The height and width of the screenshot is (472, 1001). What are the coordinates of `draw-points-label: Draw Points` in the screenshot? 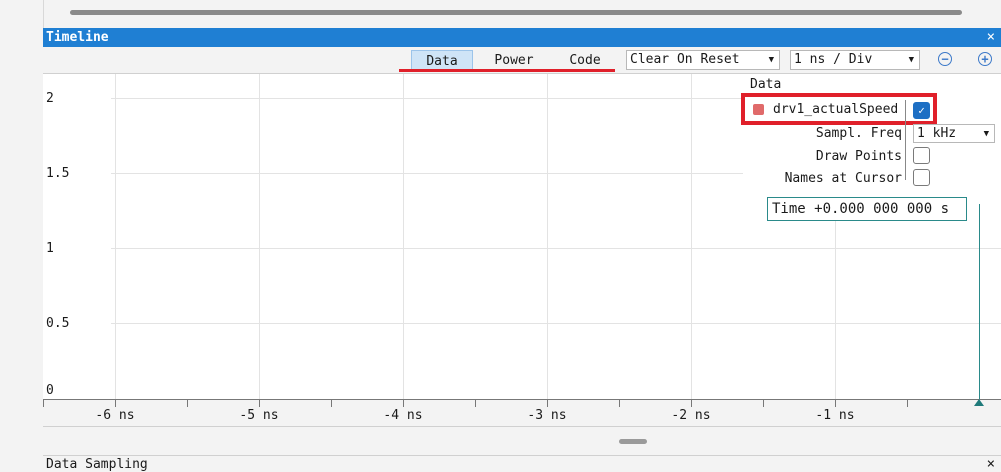 It's located at (858, 156).